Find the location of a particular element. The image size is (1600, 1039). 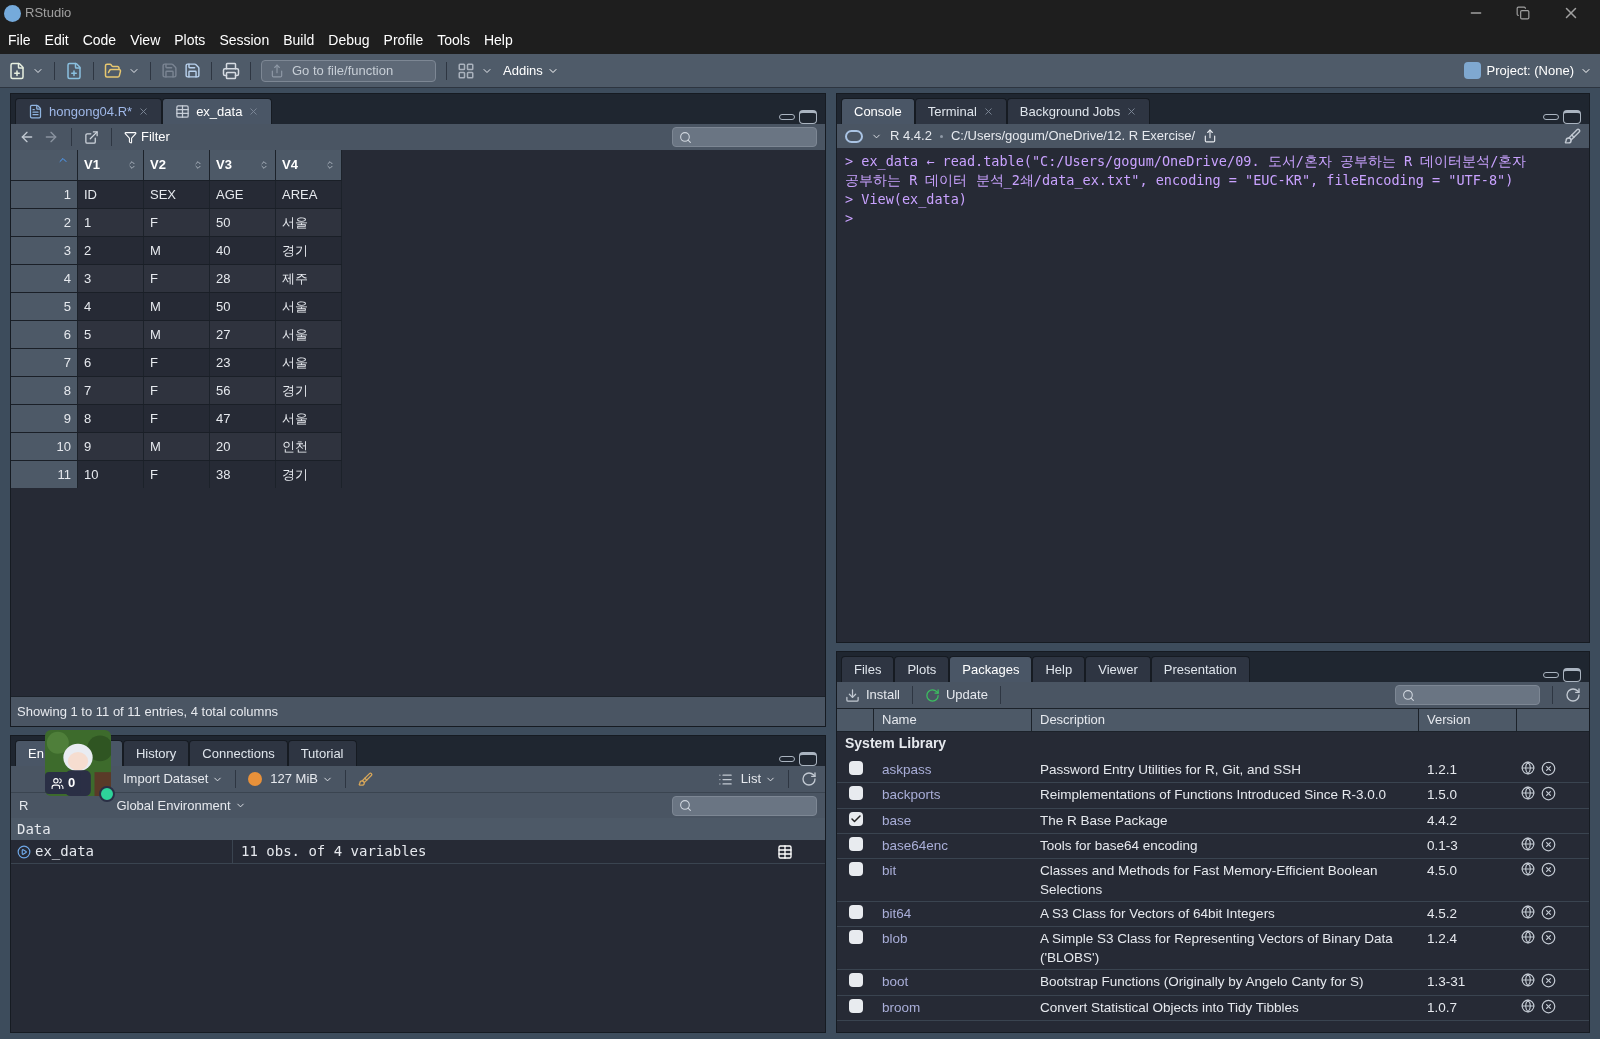

menu-item: Help is located at coordinates (498, 40).